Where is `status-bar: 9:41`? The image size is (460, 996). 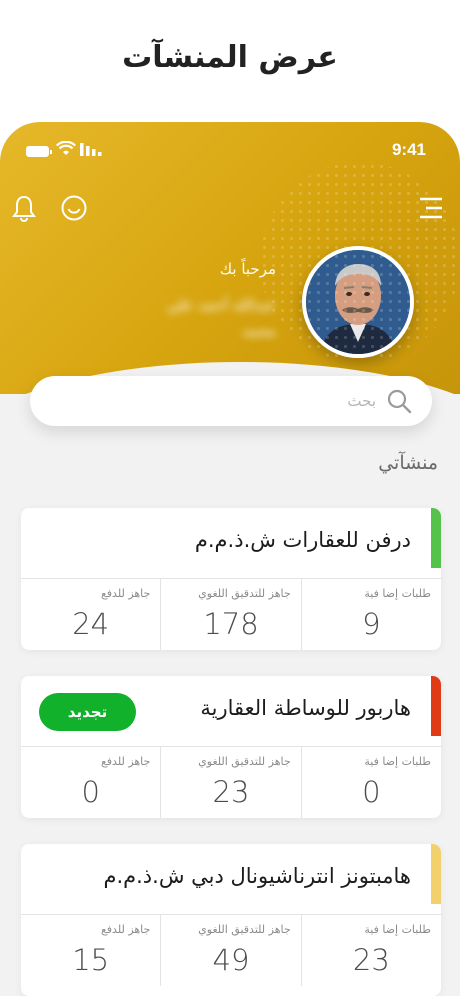
status-bar: 9:41 is located at coordinates (230, 152).